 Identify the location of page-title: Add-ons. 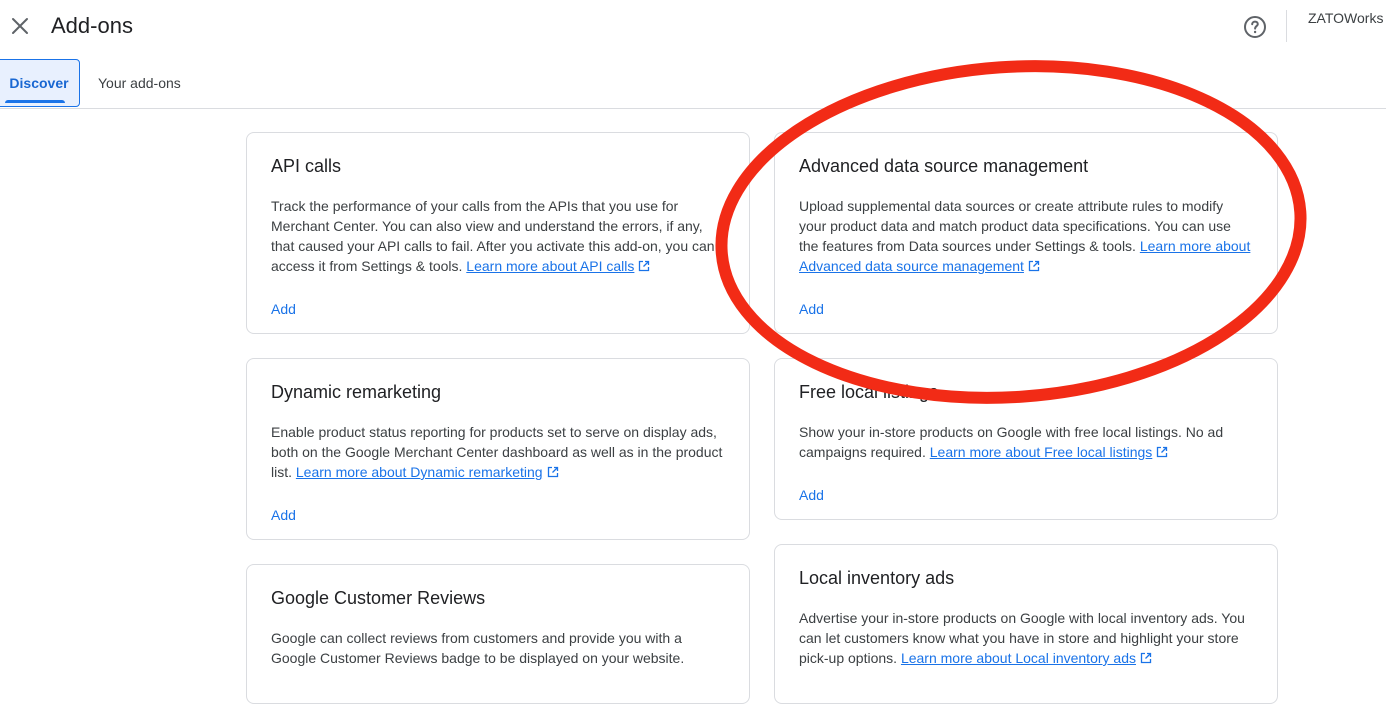
(92, 25).